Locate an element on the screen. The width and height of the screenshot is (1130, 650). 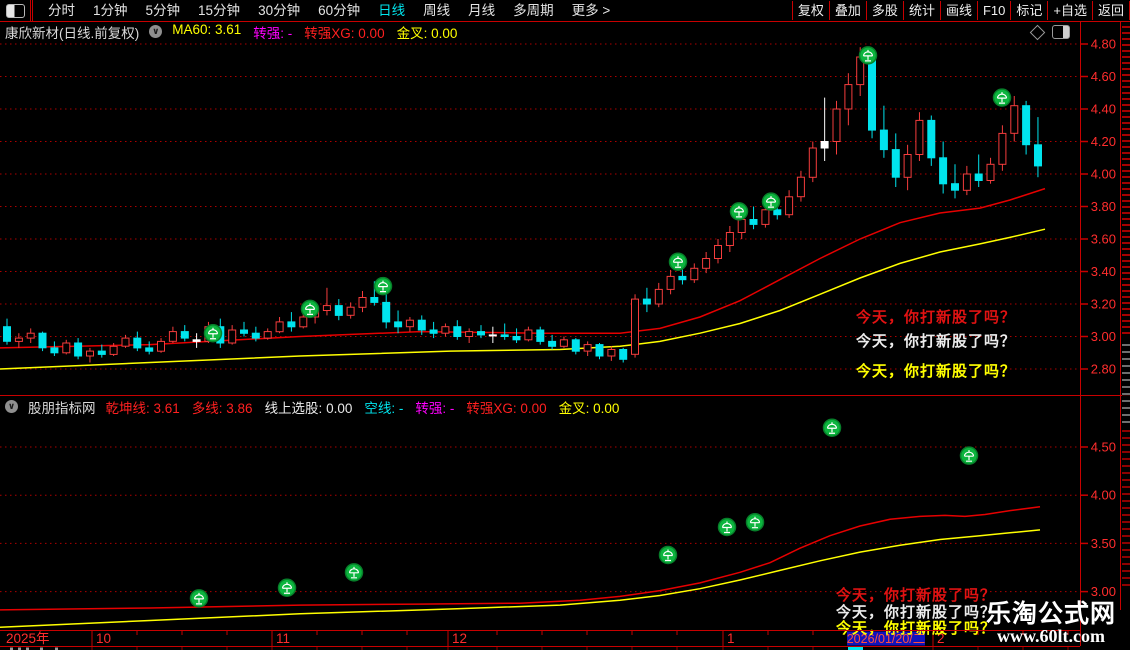
svg-text: 4.80 is located at coordinates (1103, 44).